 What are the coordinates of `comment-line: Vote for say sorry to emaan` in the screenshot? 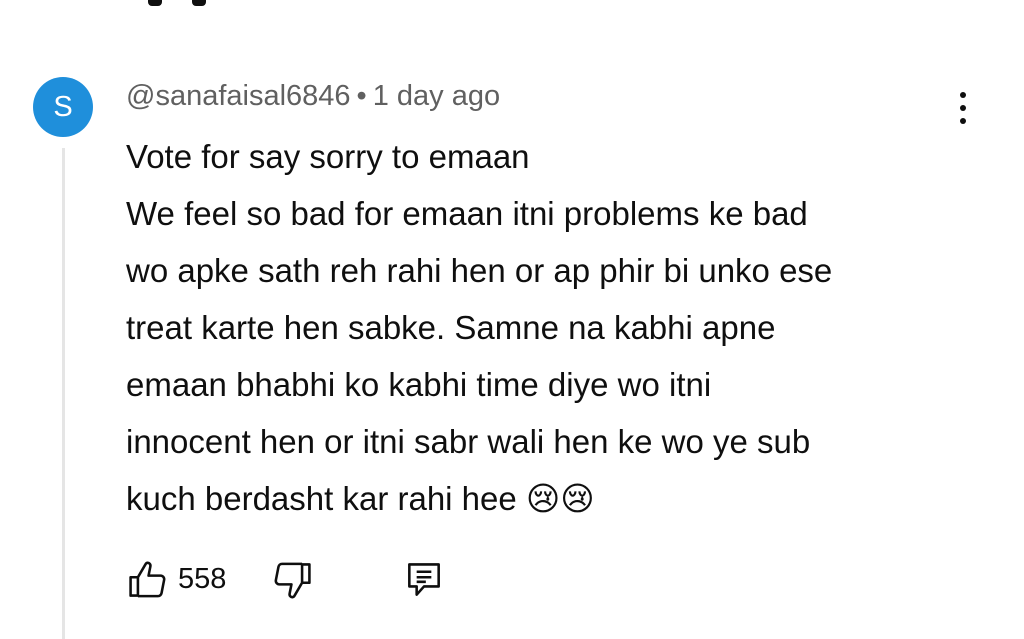 It's located at (328, 156).